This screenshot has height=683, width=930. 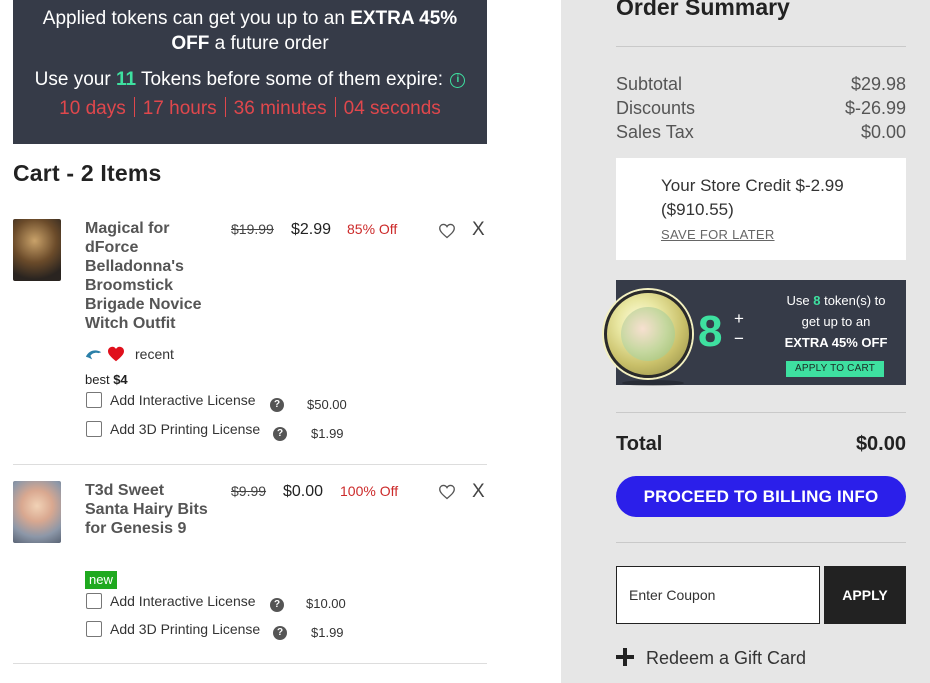 I want to click on recent-label: recent, so click(x=154, y=354).